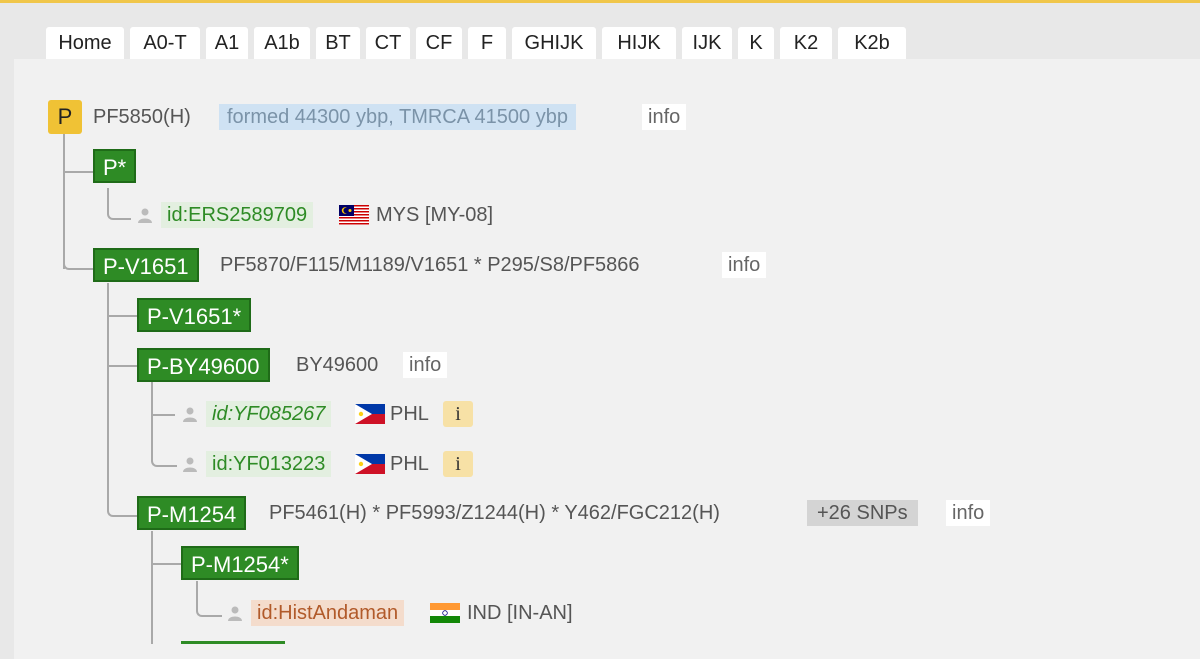 The image size is (1200, 659). What do you see at coordinates (194, 315) in the screenshot?
I see `node-p-v1651-star: P-V1651*` at bounding box center [194, 315].